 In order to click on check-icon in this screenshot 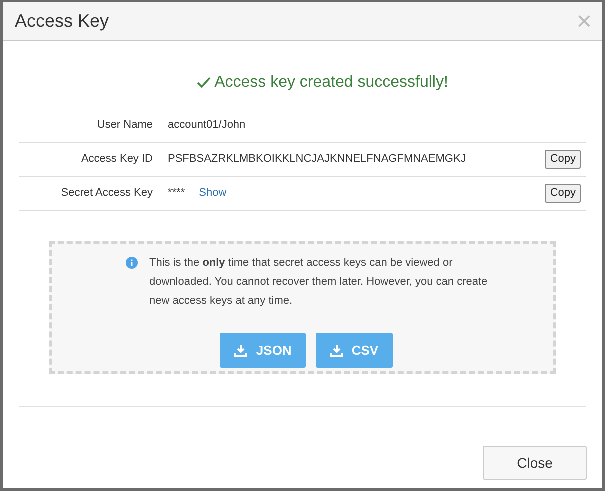, I will do `click(203, 83)`.